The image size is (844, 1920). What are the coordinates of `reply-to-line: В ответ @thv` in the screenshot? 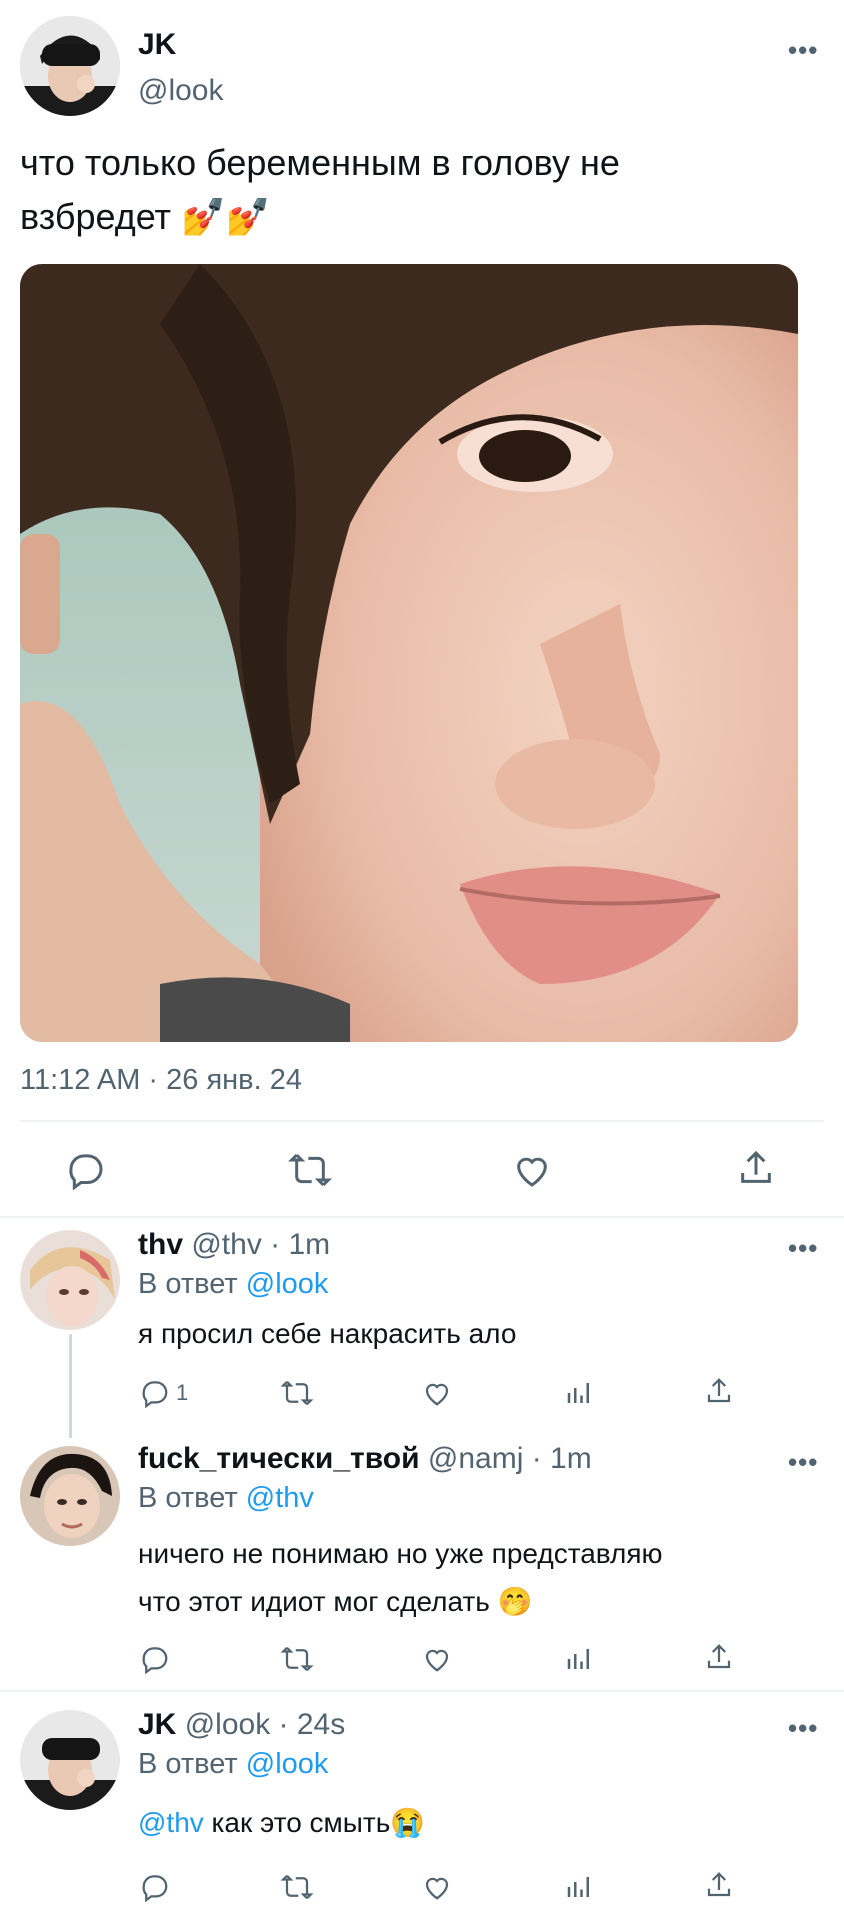 It's located at (226, 1498).